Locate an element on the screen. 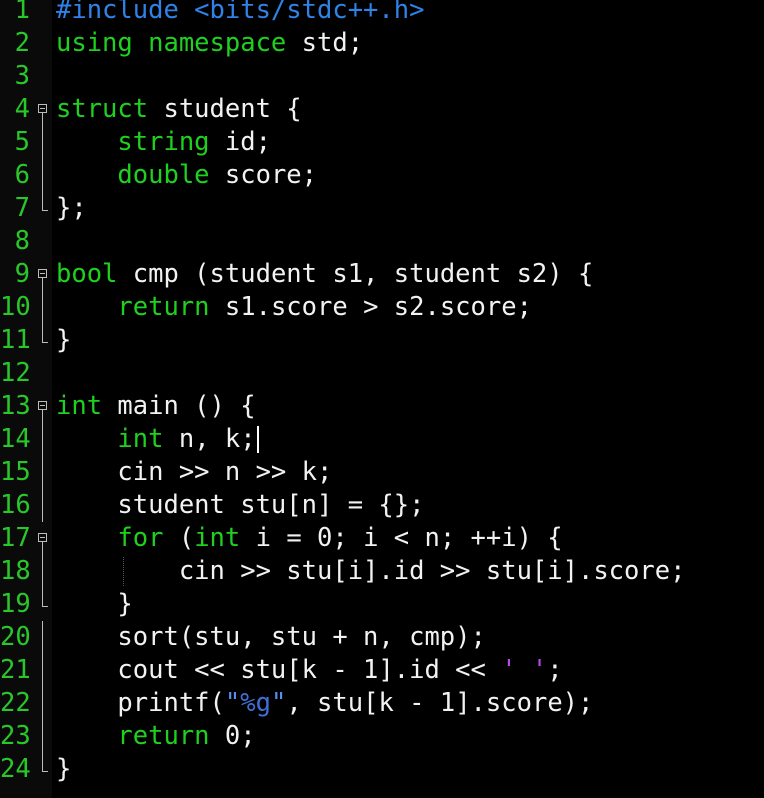 The width and height of the screenshot is (764, 798). code-line: 13 int main () { is located at coordinates (382, 406).